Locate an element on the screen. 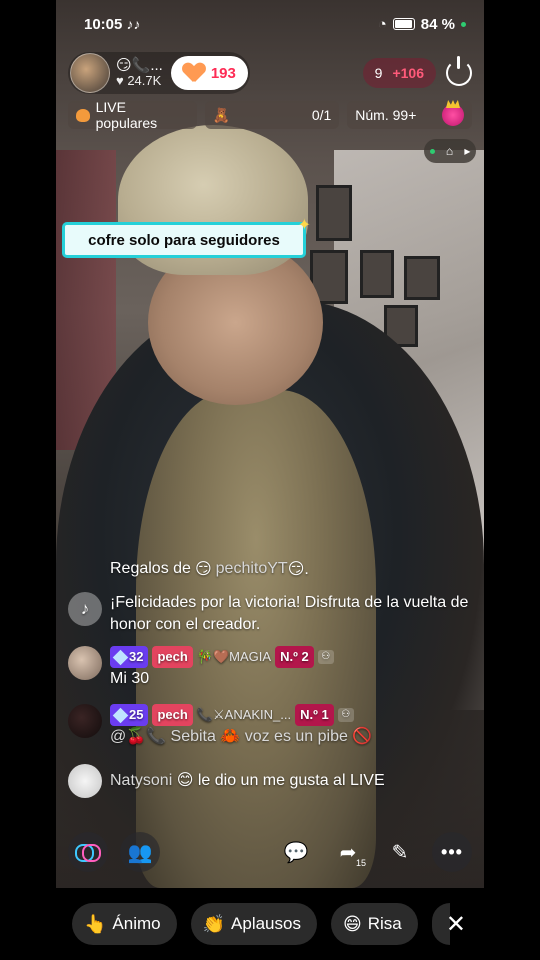 The width and height of the screenshot is (540, 960). banner-text: cofre solo para seguidores is located at coordinates (184, 240).